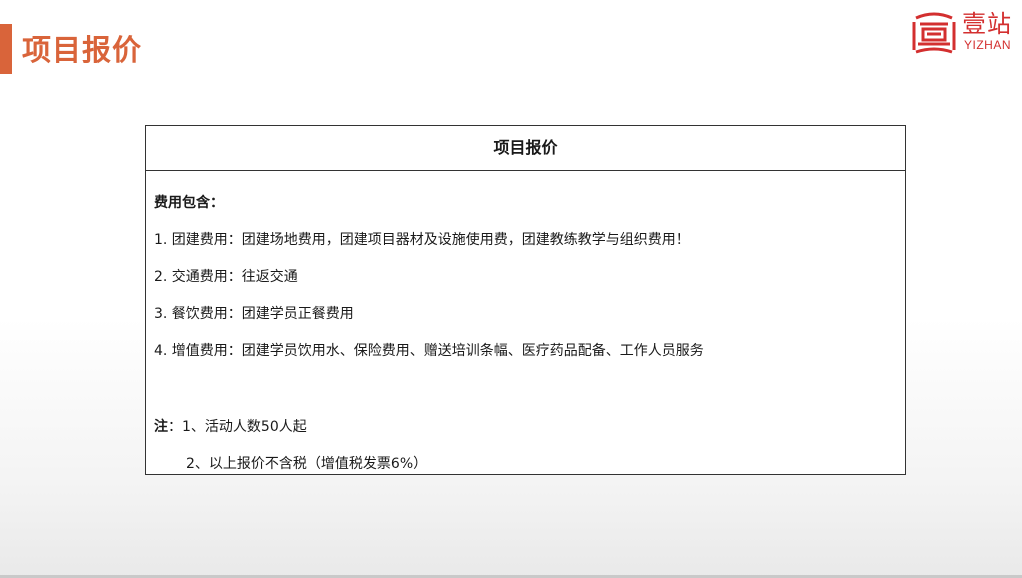 The height and width of the screenshot is (578, 1022). What do you see at coordinates (161, 427) in the screenshot?
I see `note-label: 注` at bounding box center [161, 427].